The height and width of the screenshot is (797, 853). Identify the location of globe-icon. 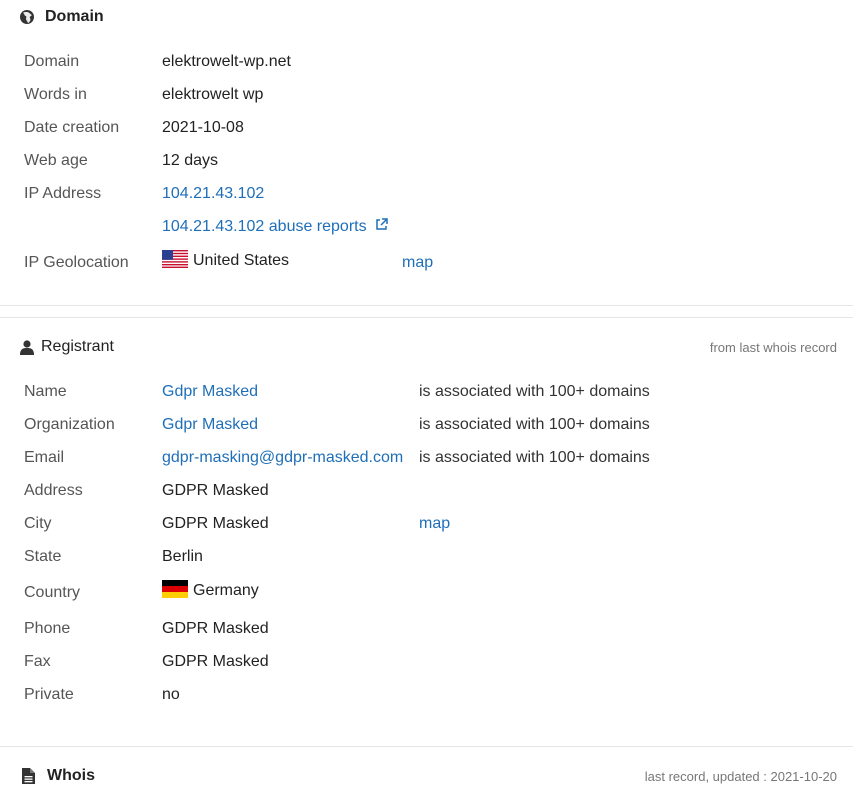
(27, 17).